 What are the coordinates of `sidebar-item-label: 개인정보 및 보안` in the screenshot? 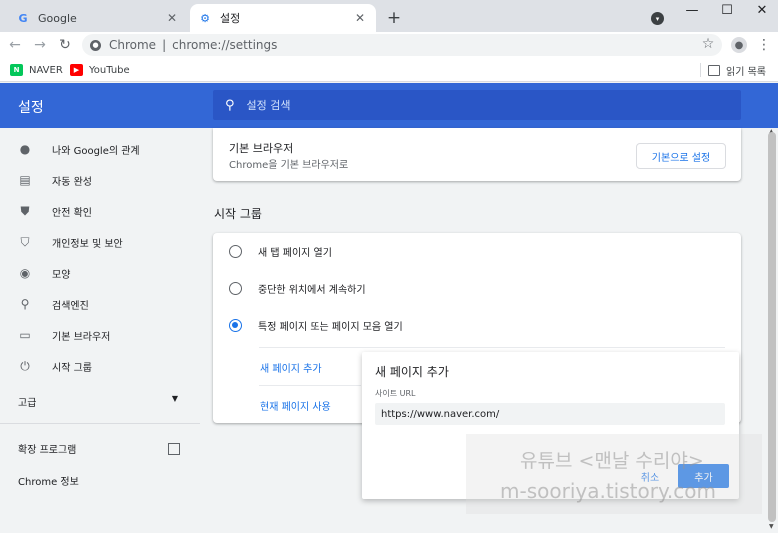 It's located at (87, 244).